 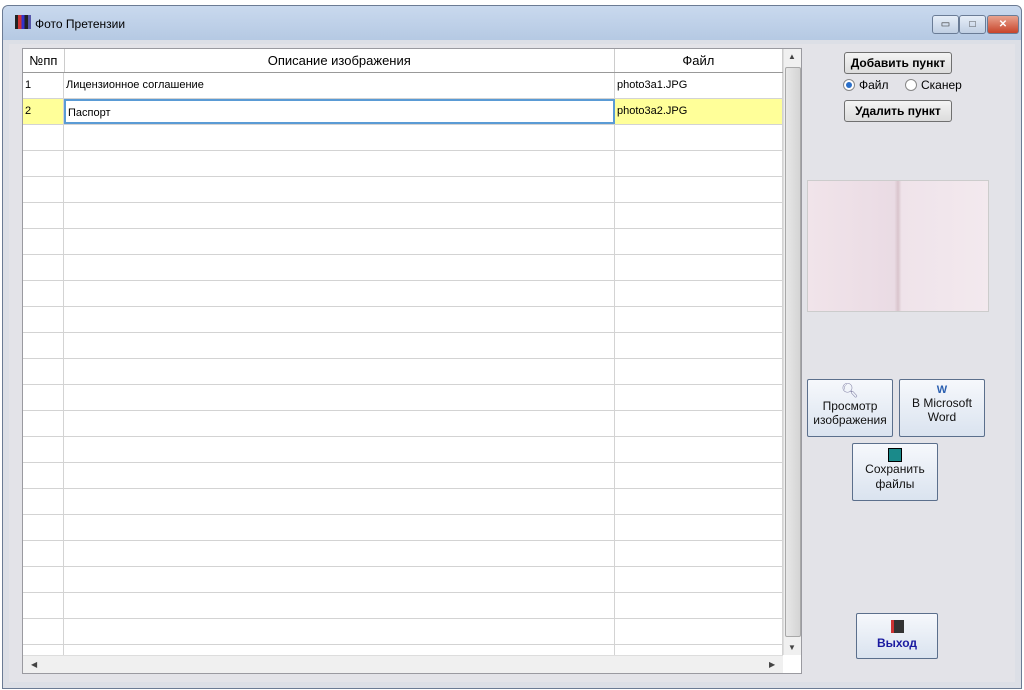 I want to click on header-description: Описание изображения, so click(x=340, y=60).